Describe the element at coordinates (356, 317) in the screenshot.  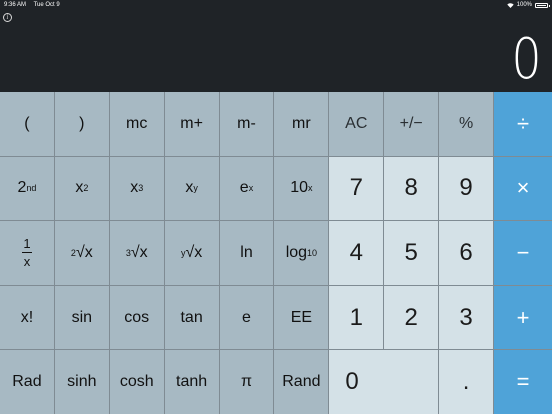
I see `key-1: 1` at that location.